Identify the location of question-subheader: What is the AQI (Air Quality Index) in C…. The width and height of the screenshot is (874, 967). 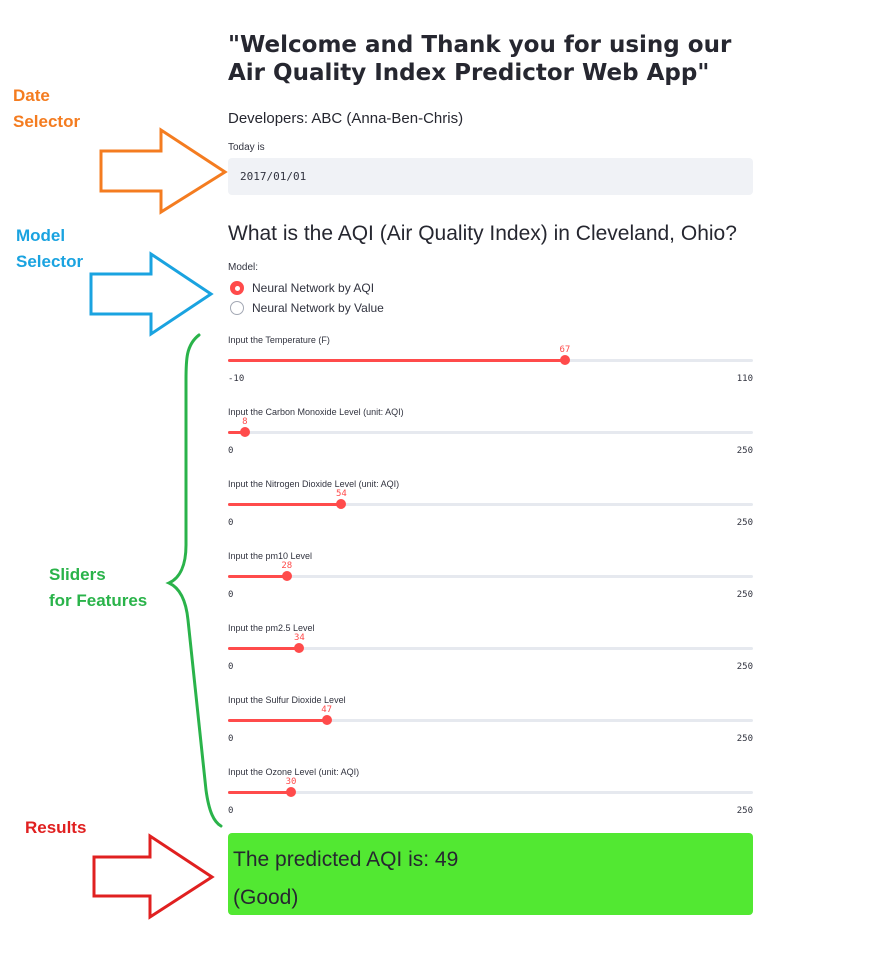
(482, 233).